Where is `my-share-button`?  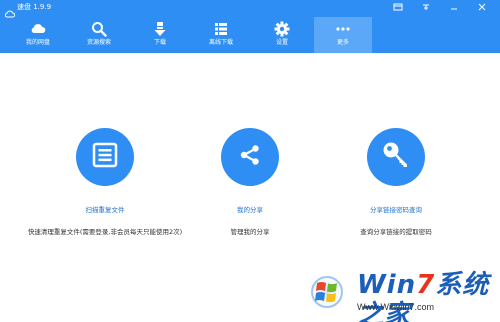
my-share-button is located at coordinates (250, 157).